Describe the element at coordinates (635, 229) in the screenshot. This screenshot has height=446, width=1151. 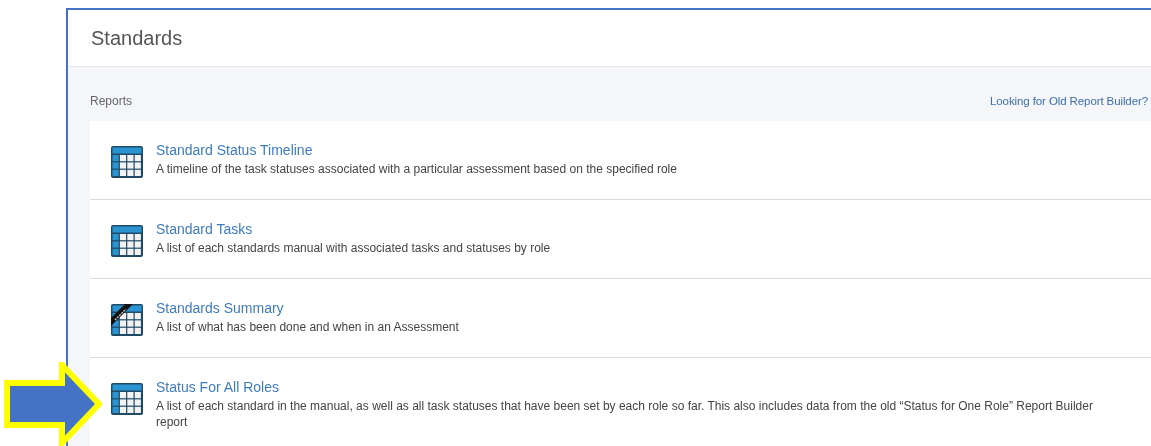
I see `report-title-link: Standard Tasks` at that location.